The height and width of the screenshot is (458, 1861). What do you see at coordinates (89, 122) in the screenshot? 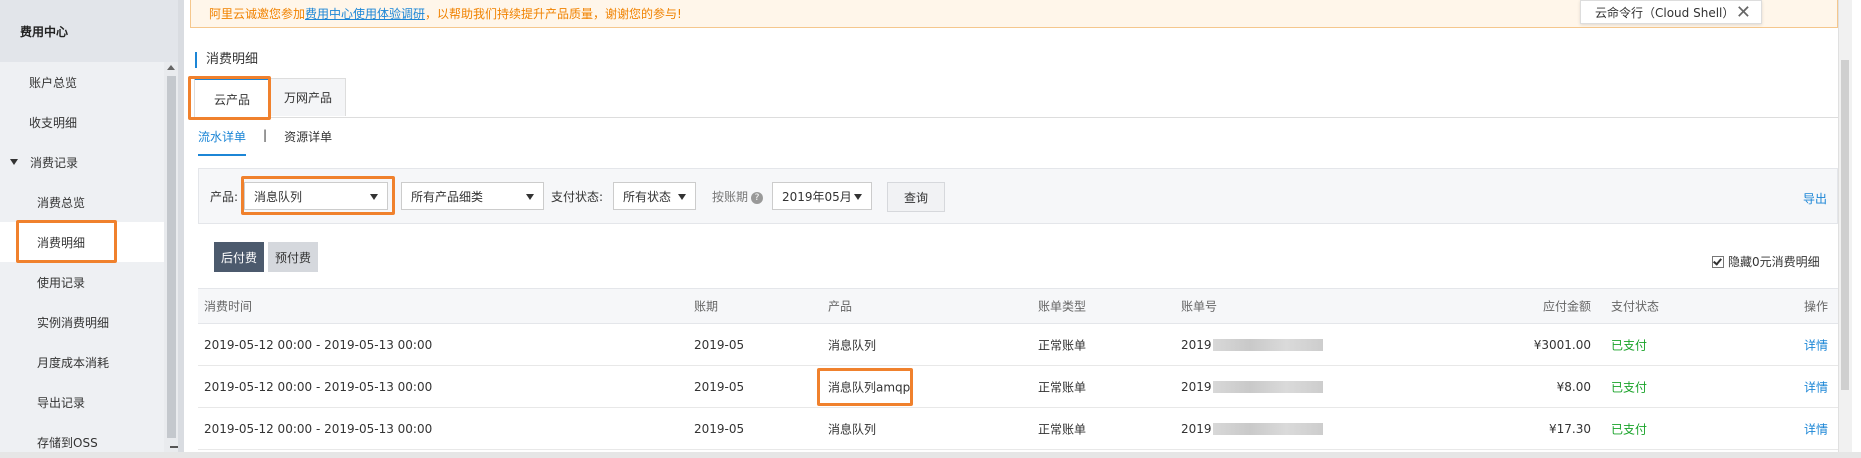
I see `sidebar-item-income-expense: 收支明细` at bounding box center [89, 122].